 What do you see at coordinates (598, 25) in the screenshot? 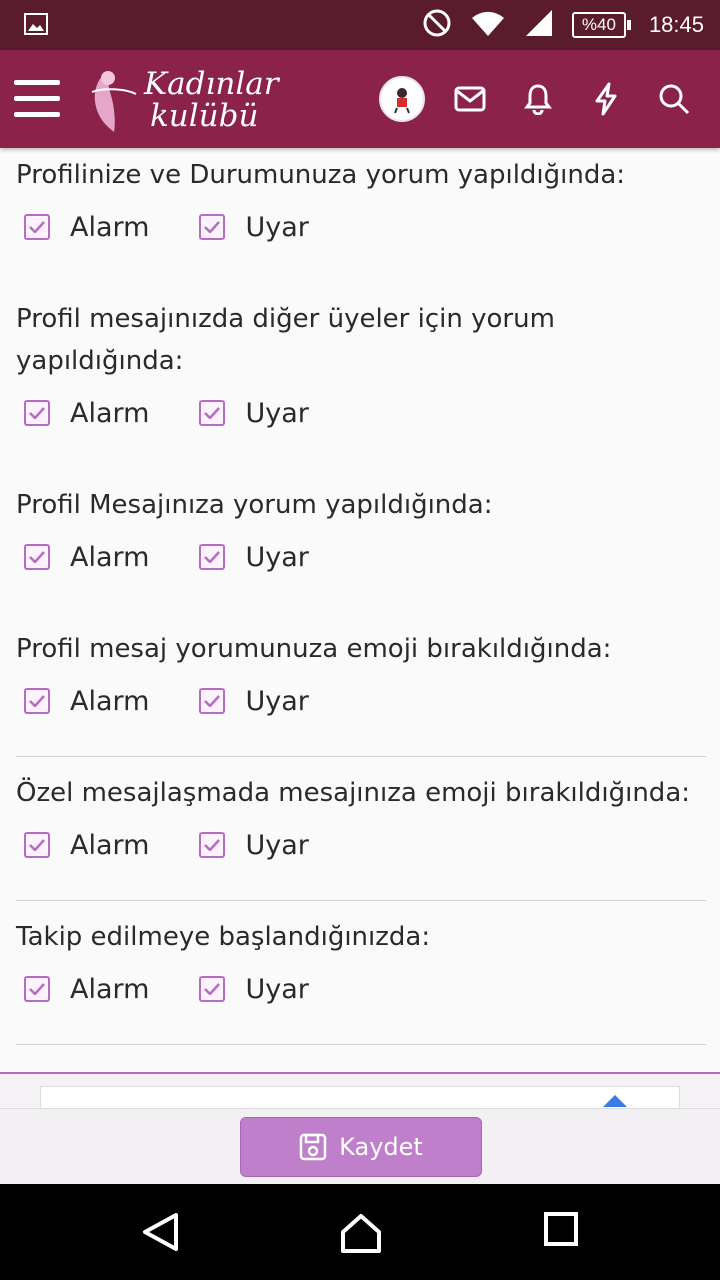
I see `battery-level: %40` at bounding box center [598, 25].